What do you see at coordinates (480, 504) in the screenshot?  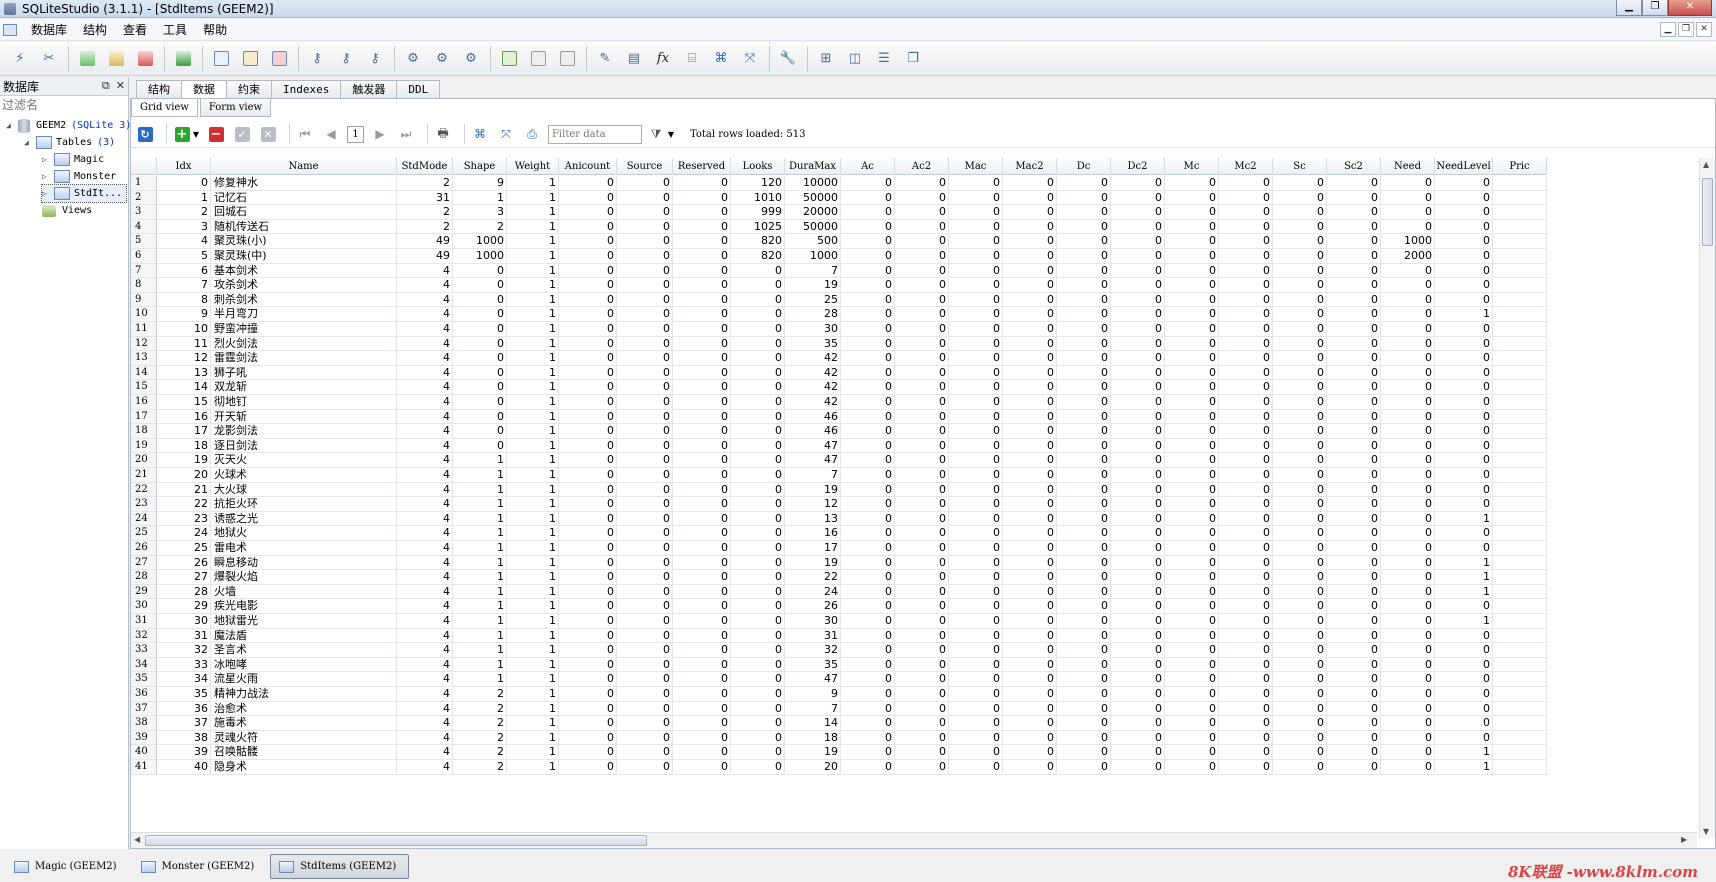 I see `cell-shape: 1` at bounding box center [480, 504].